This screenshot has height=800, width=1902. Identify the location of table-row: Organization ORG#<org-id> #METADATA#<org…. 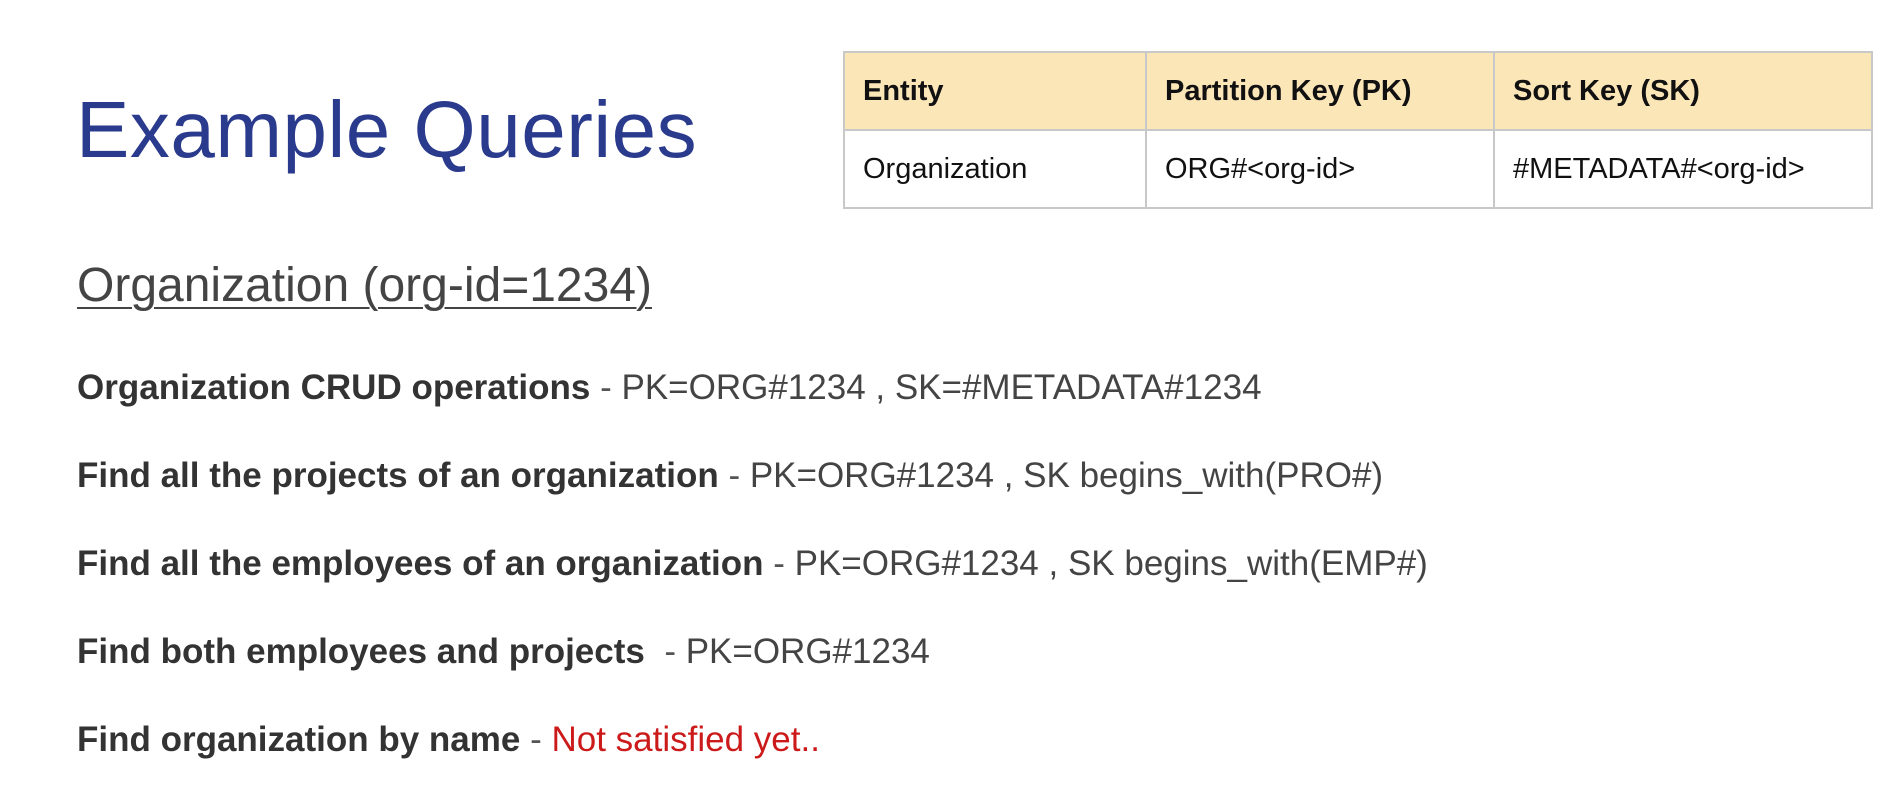
(1358, 169).